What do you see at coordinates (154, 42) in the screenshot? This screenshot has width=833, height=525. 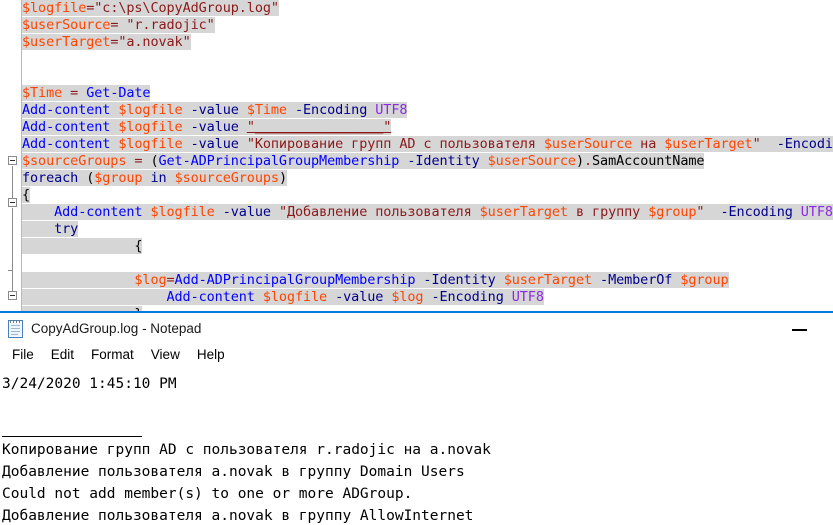 I see `code-token-str: "a.novak"` at bounding box center [154, 42].